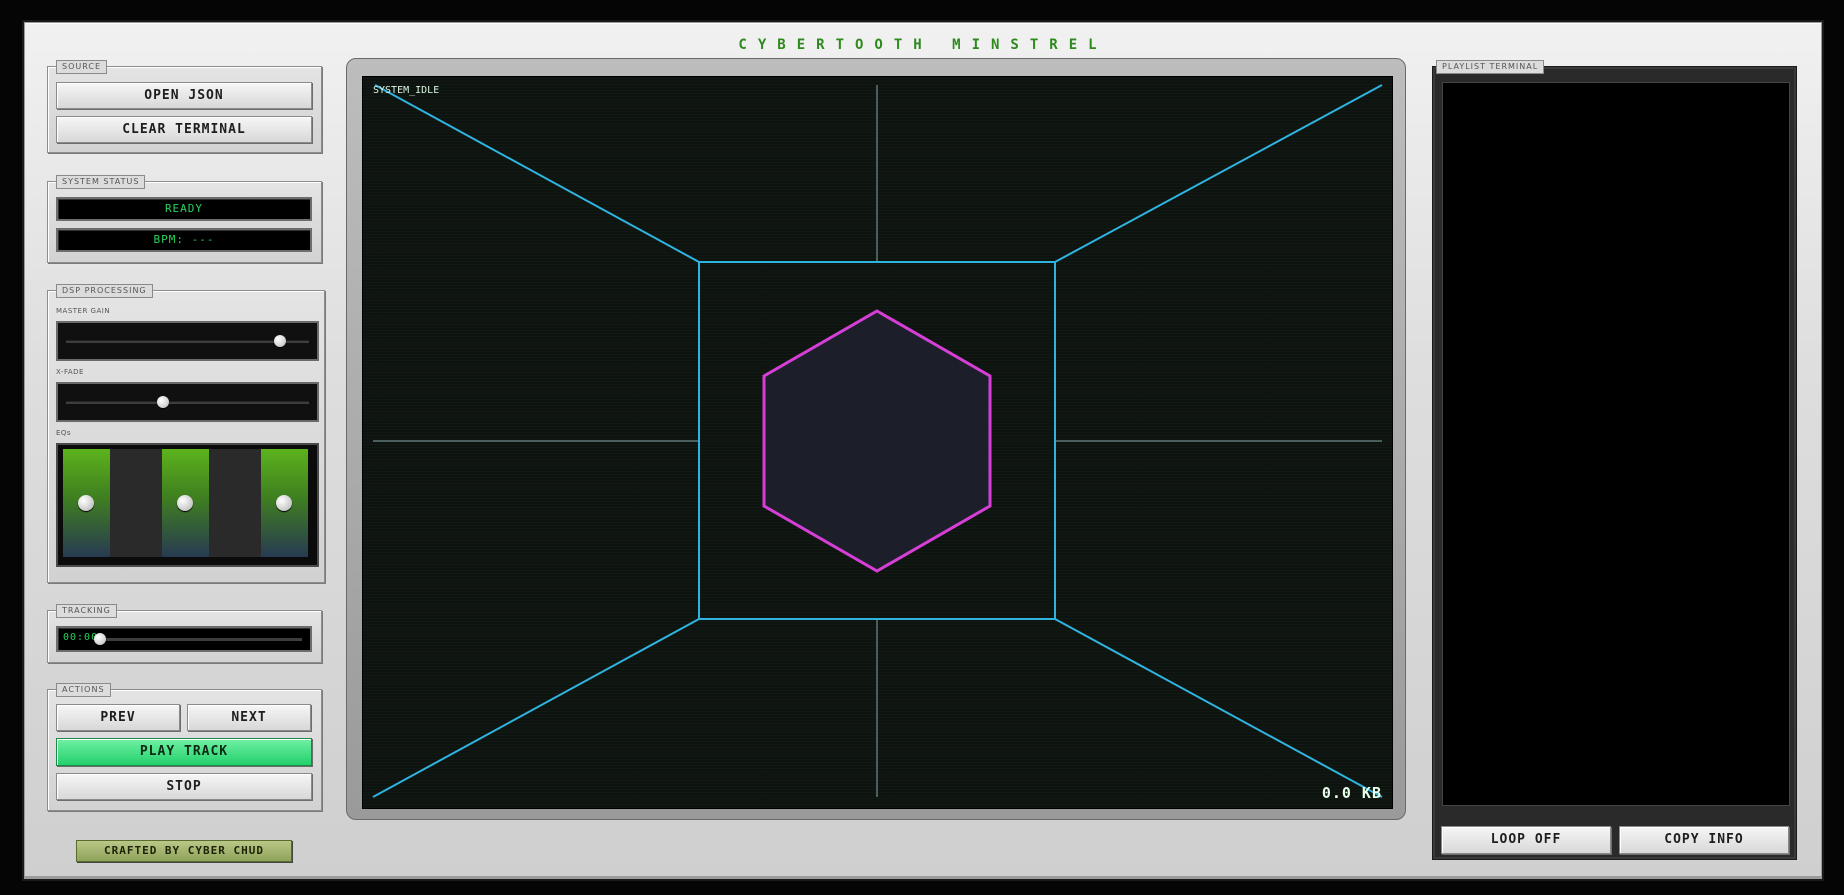  What do you see at coordinates (406, 90) in the screenshot?
I see `visualizer-status: SYSTEM_IDLE` at bounding box center [406, 90].